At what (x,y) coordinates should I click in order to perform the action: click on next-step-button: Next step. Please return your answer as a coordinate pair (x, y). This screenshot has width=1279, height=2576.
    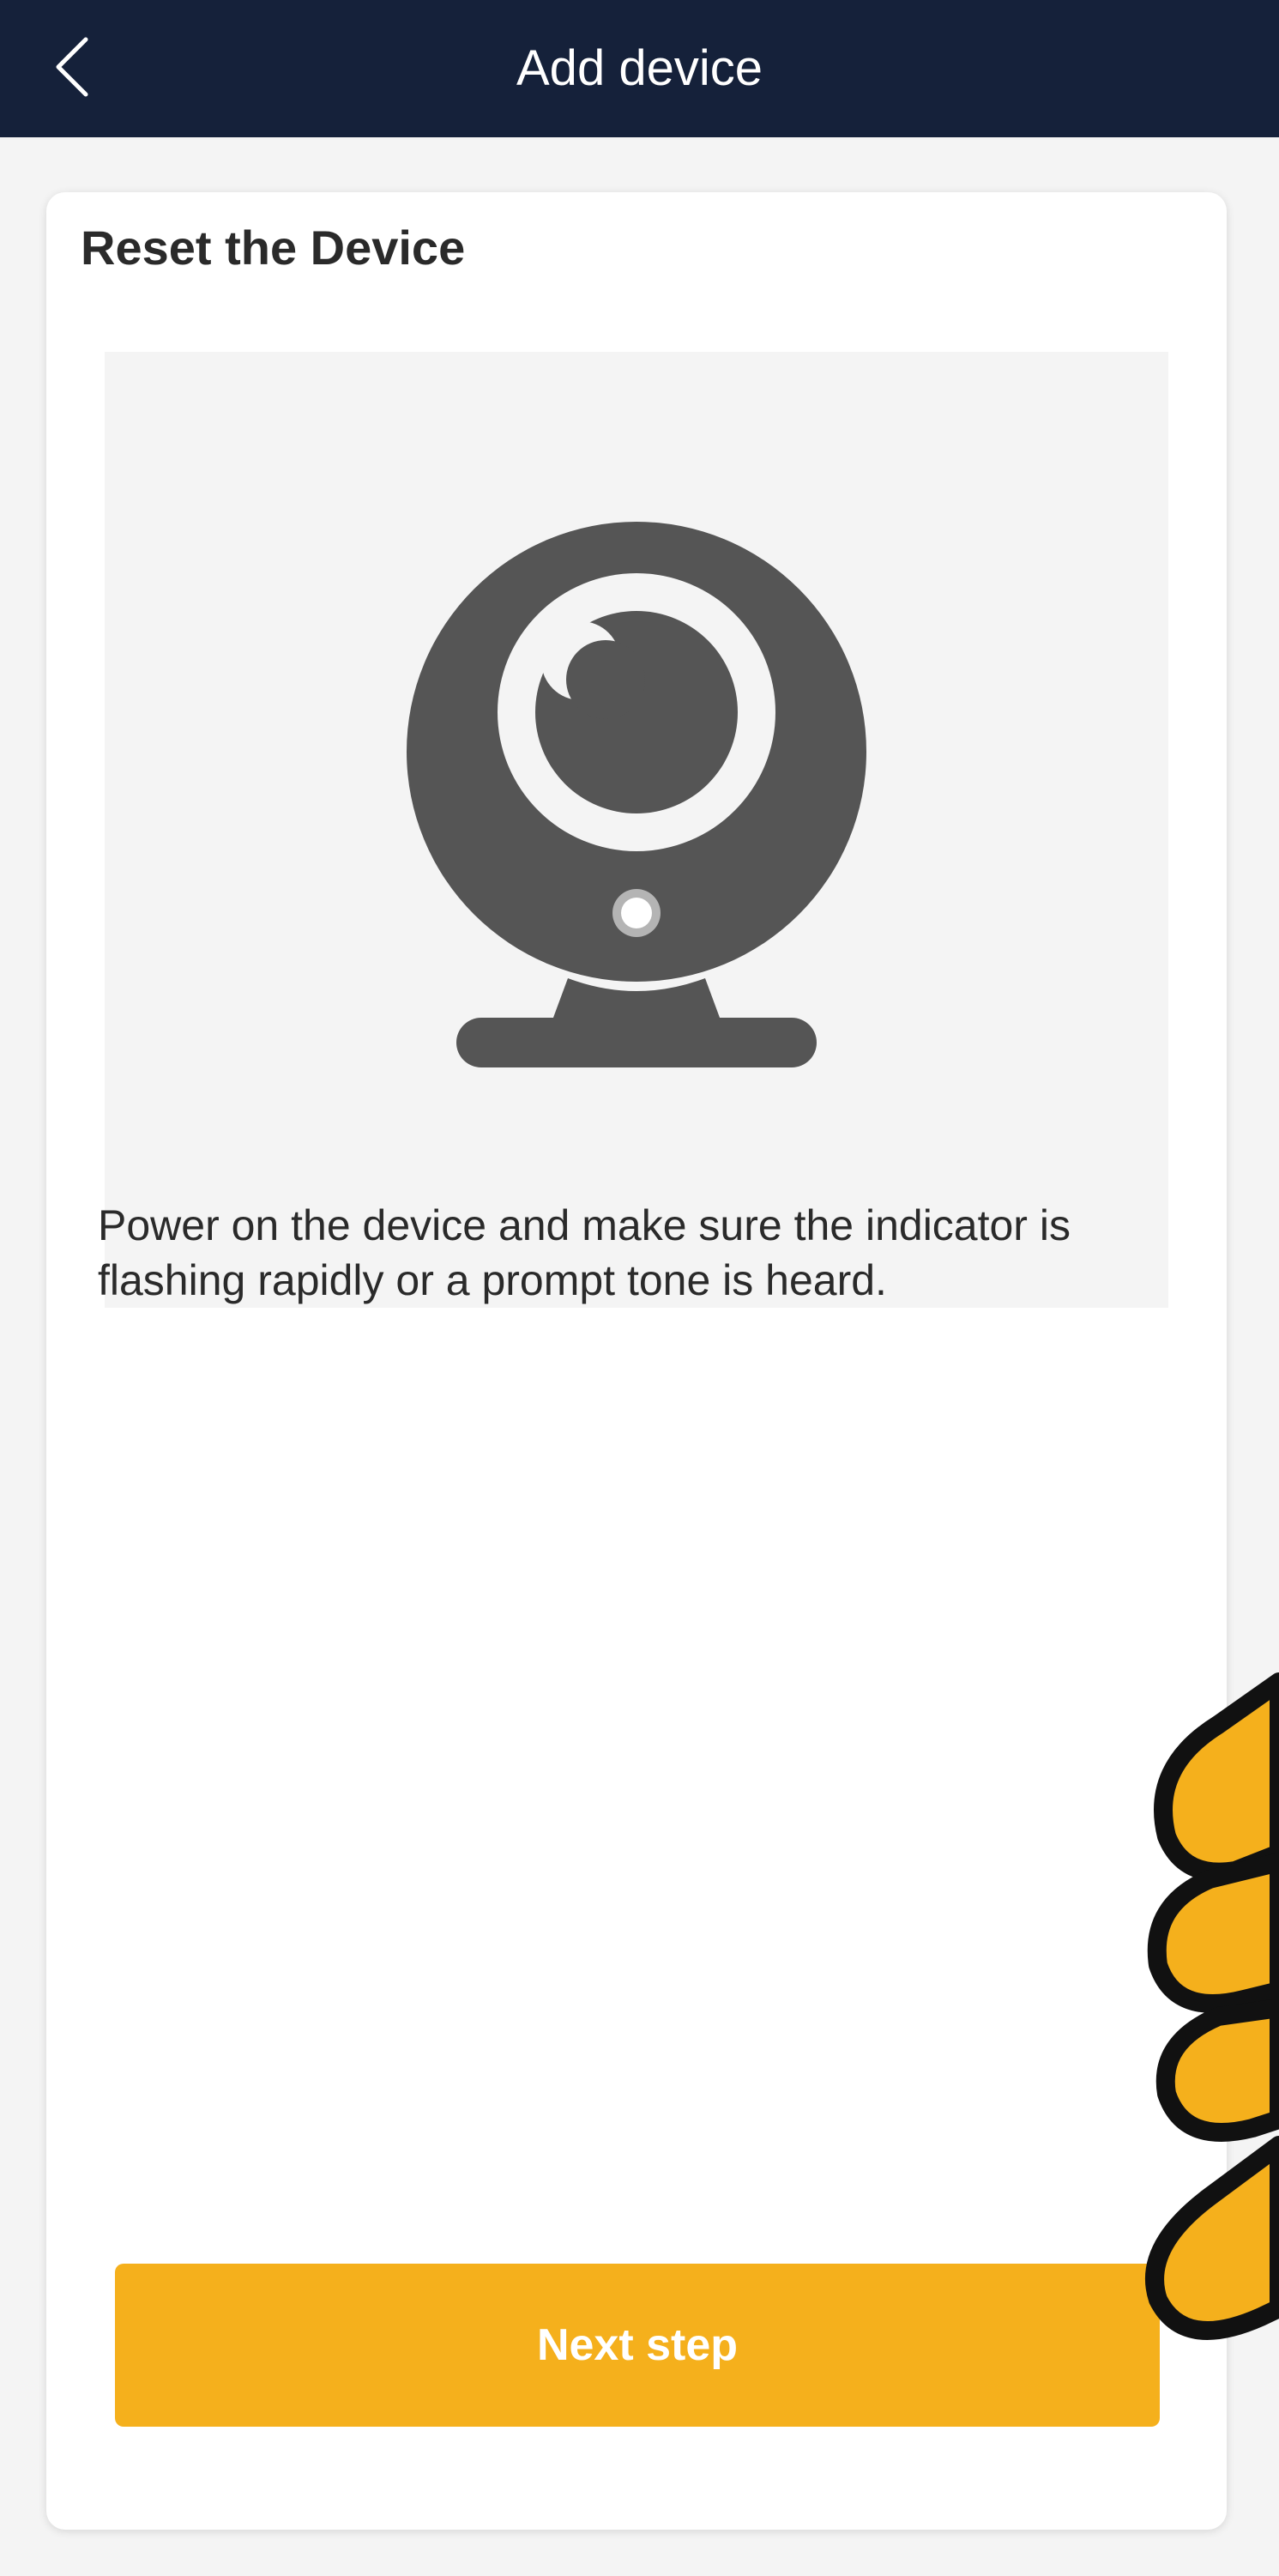
    Looking at the image, I should click on (637, 2345).